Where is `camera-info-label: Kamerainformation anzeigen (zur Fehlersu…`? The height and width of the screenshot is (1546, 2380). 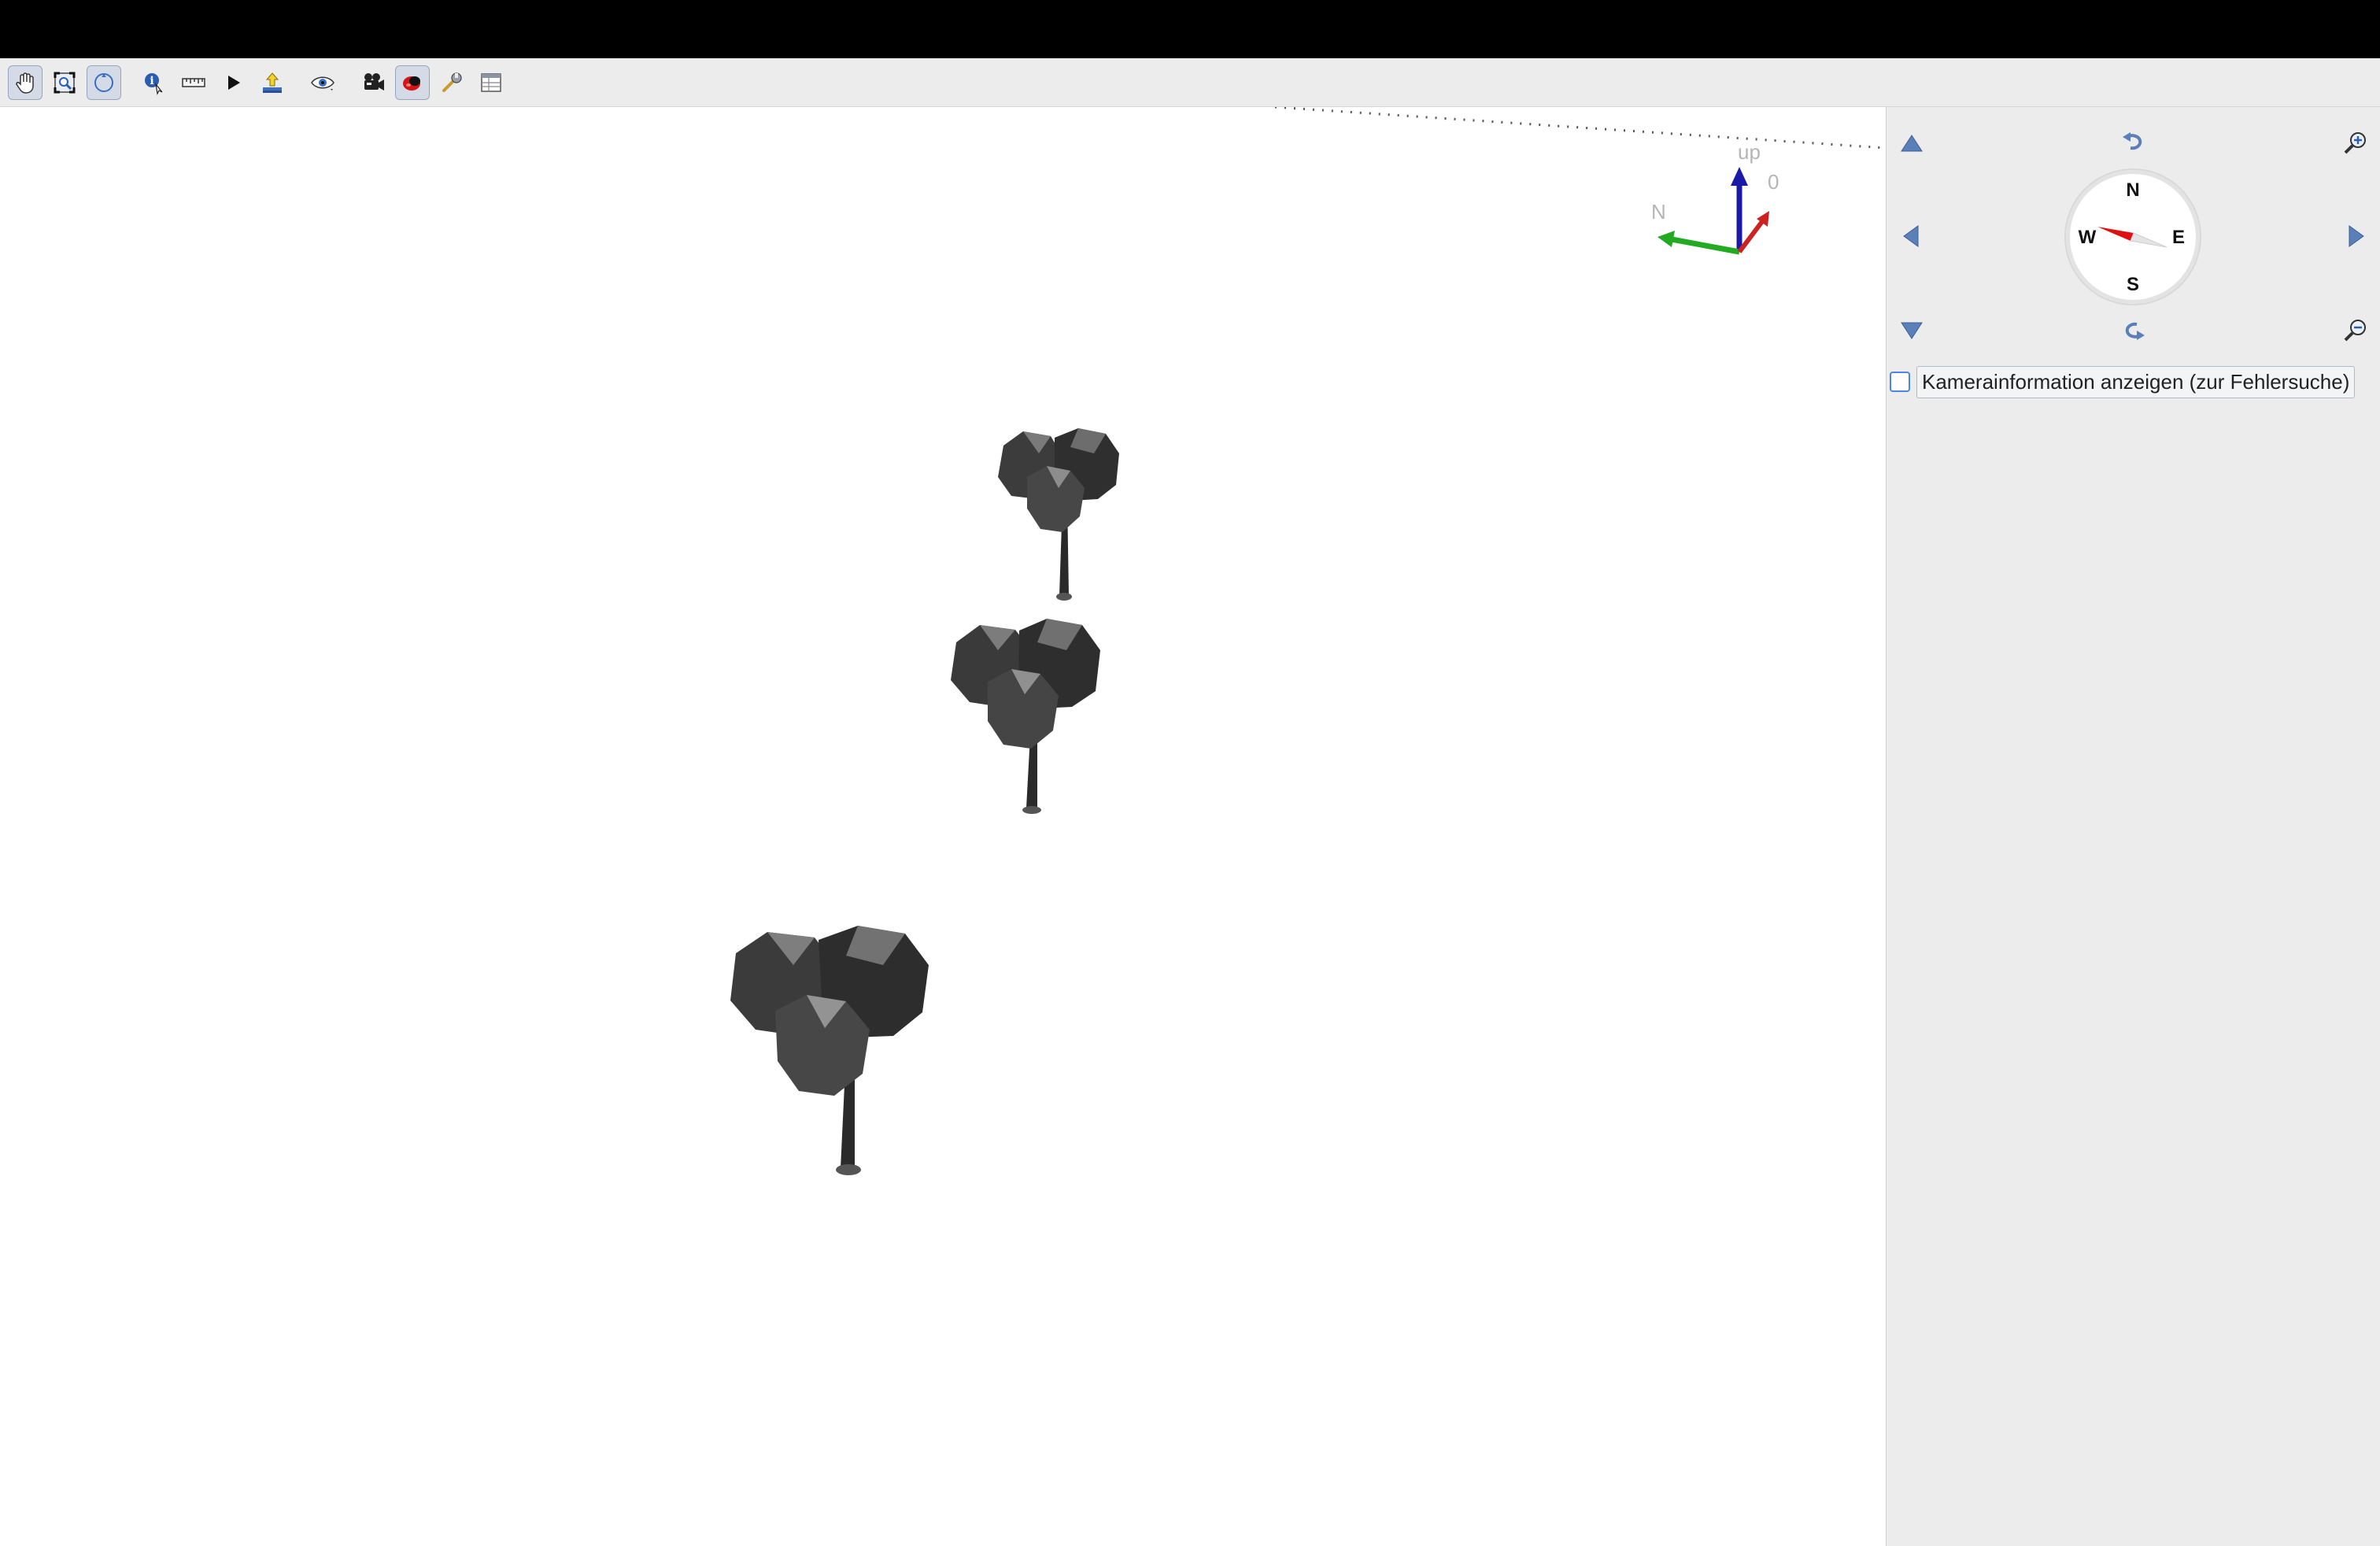 camera-info-label: Kamerainformation anzeigen (zur Fehlersu… is located at coordinates (2136, 382).